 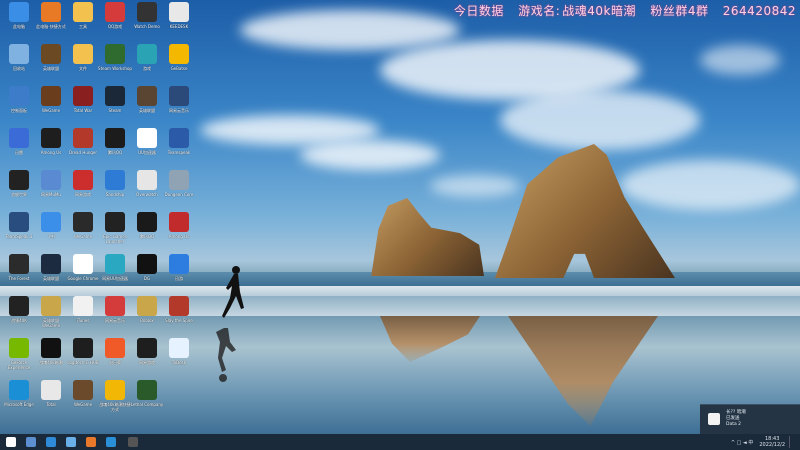 I want to click on desktop-icon: 工具, so click(x=83, y=21).